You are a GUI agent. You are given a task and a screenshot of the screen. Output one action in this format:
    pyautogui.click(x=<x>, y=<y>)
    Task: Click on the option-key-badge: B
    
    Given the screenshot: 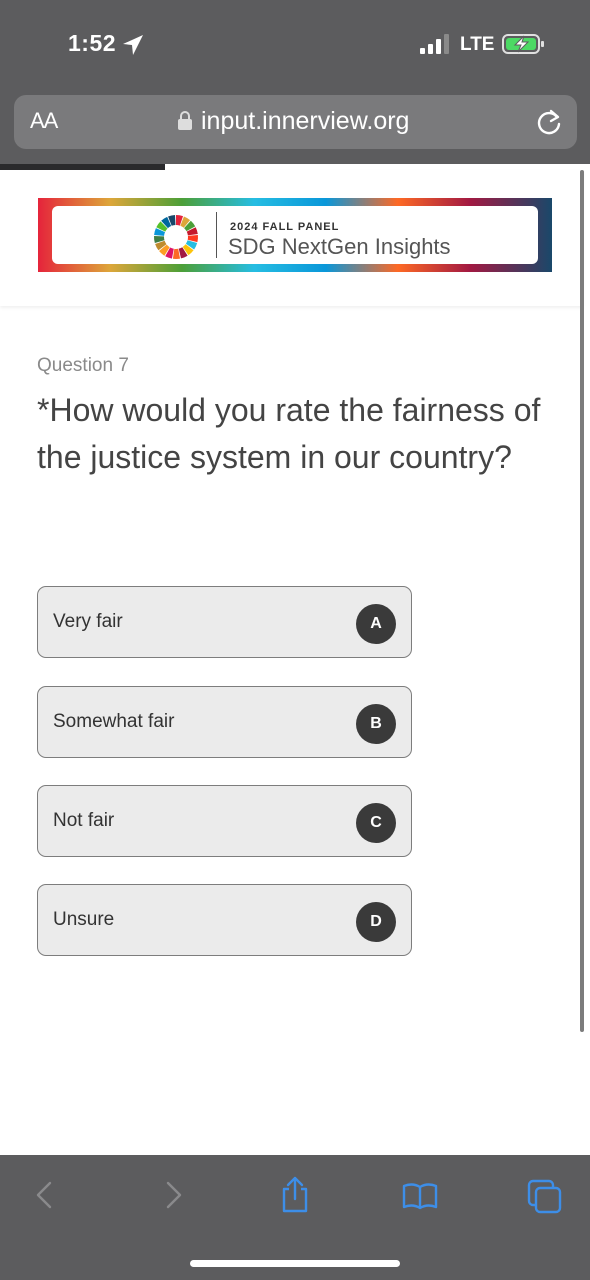 What is the action you would take?
    pyautogui.click(x=376, y=724)
    